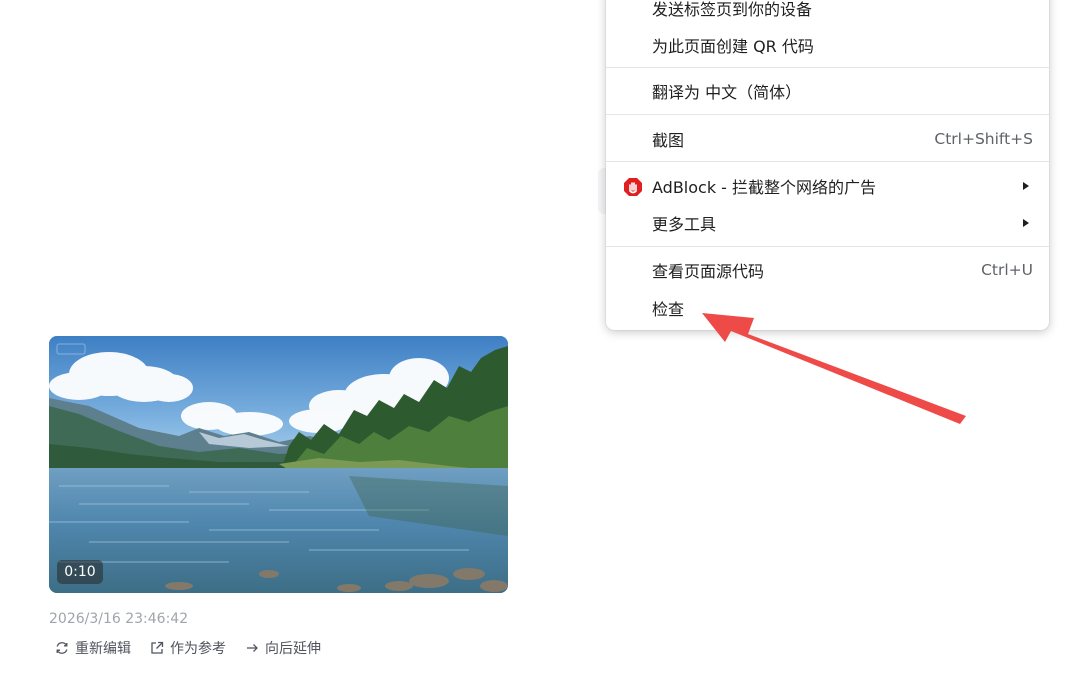 This screenshot has width=1080, height=695. What do you see at coordinates (252, 648) in the screenshot?
I see `arrow-right-icon` at bounding box center [252, 648].